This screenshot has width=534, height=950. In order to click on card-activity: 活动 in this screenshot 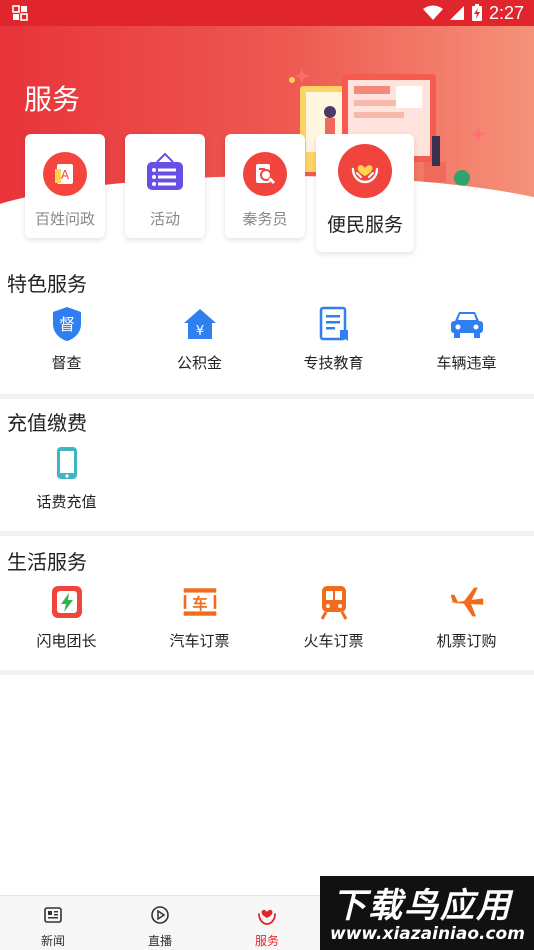, I will do `click(165, 186)`.